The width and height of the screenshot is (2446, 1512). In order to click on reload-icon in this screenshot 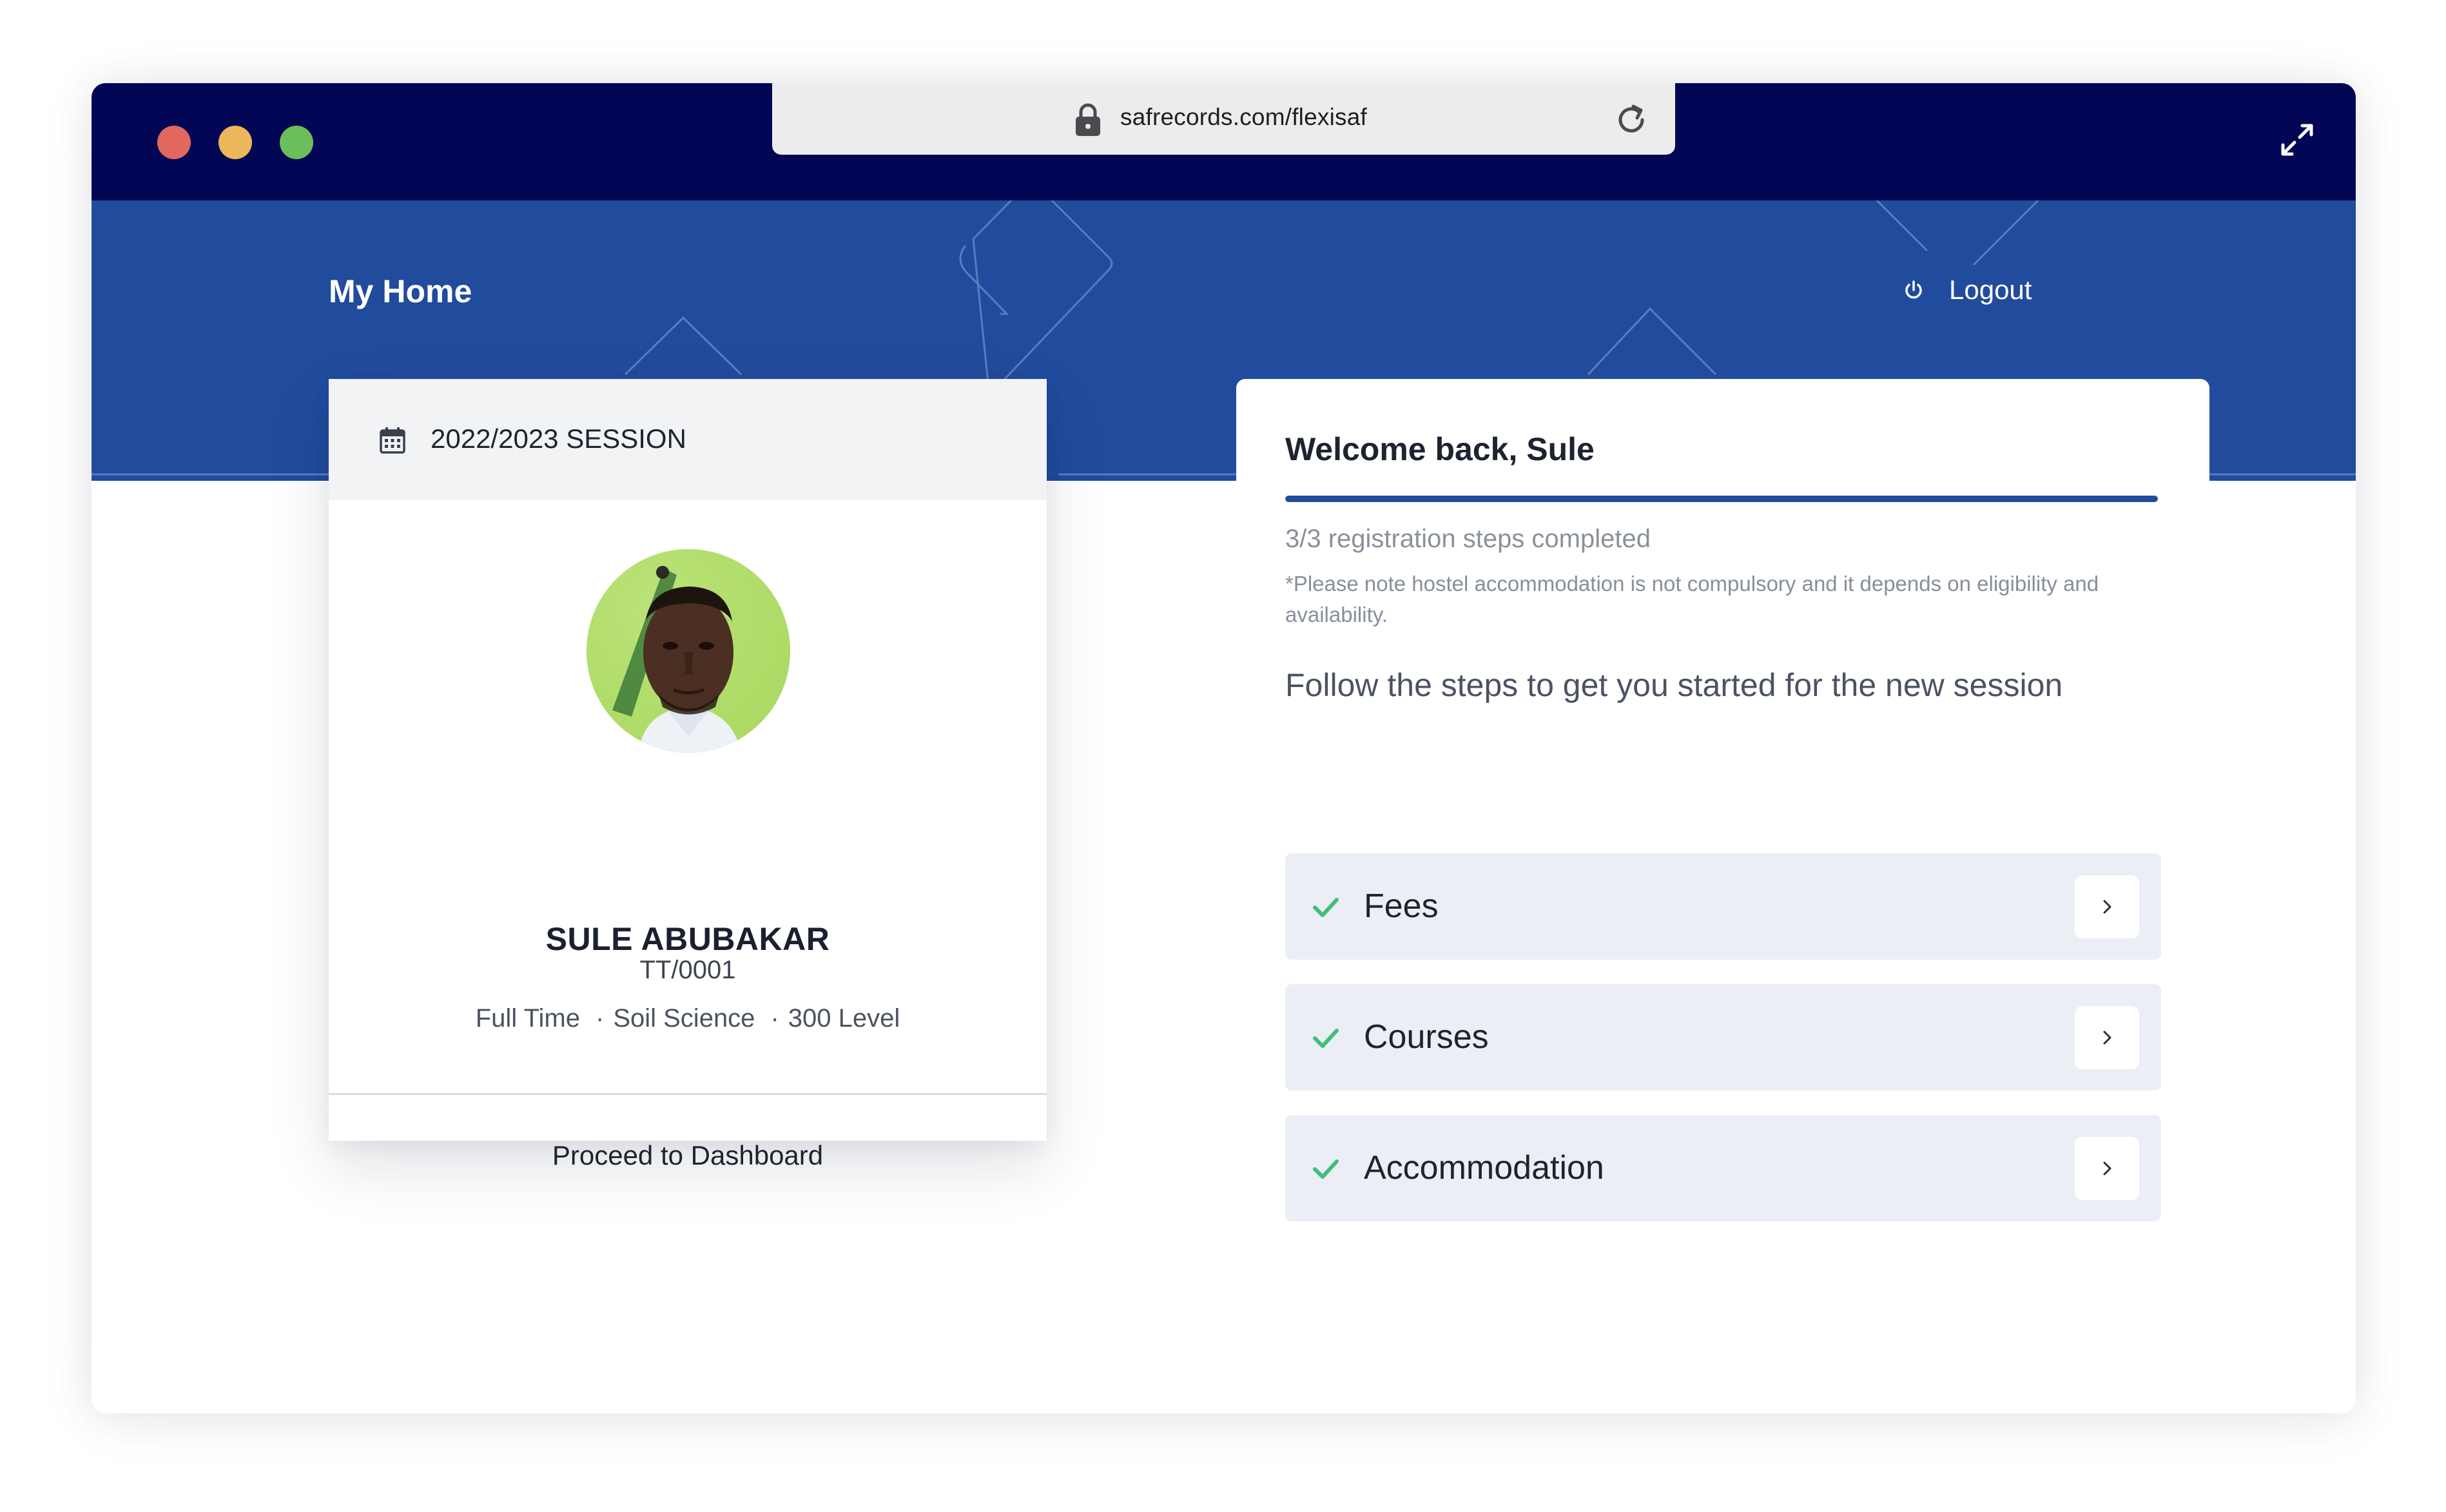, I will do `click(1631, 119)`.